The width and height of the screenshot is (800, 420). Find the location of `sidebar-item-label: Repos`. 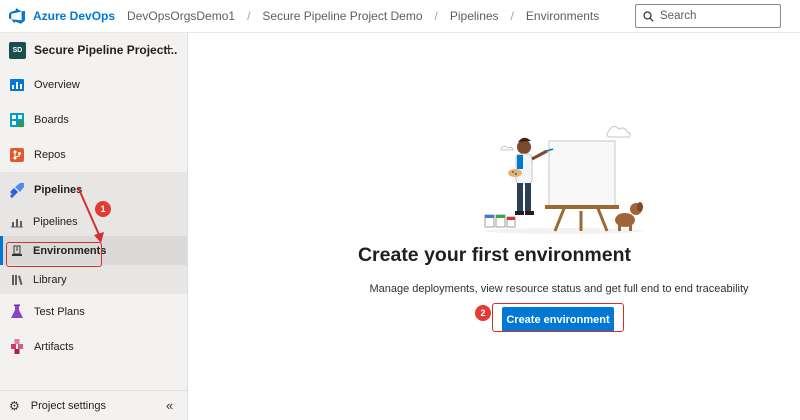

sidebar-item-label: Repos is located at coordinates (50, 154).